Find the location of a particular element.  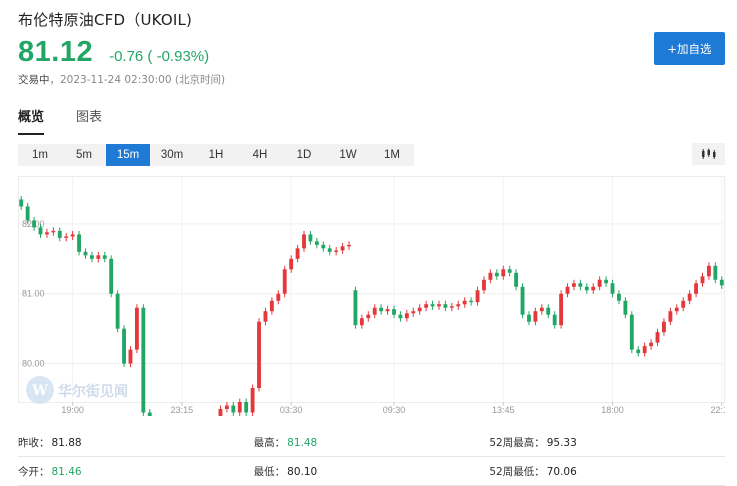

quote-timestamp: ，2023-11-24 02:30:00 (北京时间) is located at coordinates (137, 80).